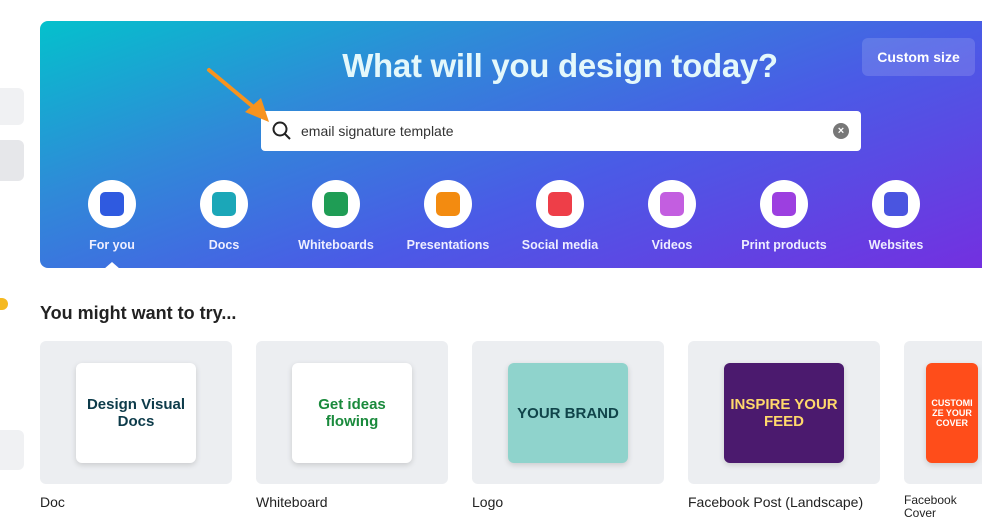 The image size is (982, 520). Describe the element at coordinates (560, 65) in the screenshot. I see `hero-title: What will you design today?` at that location.